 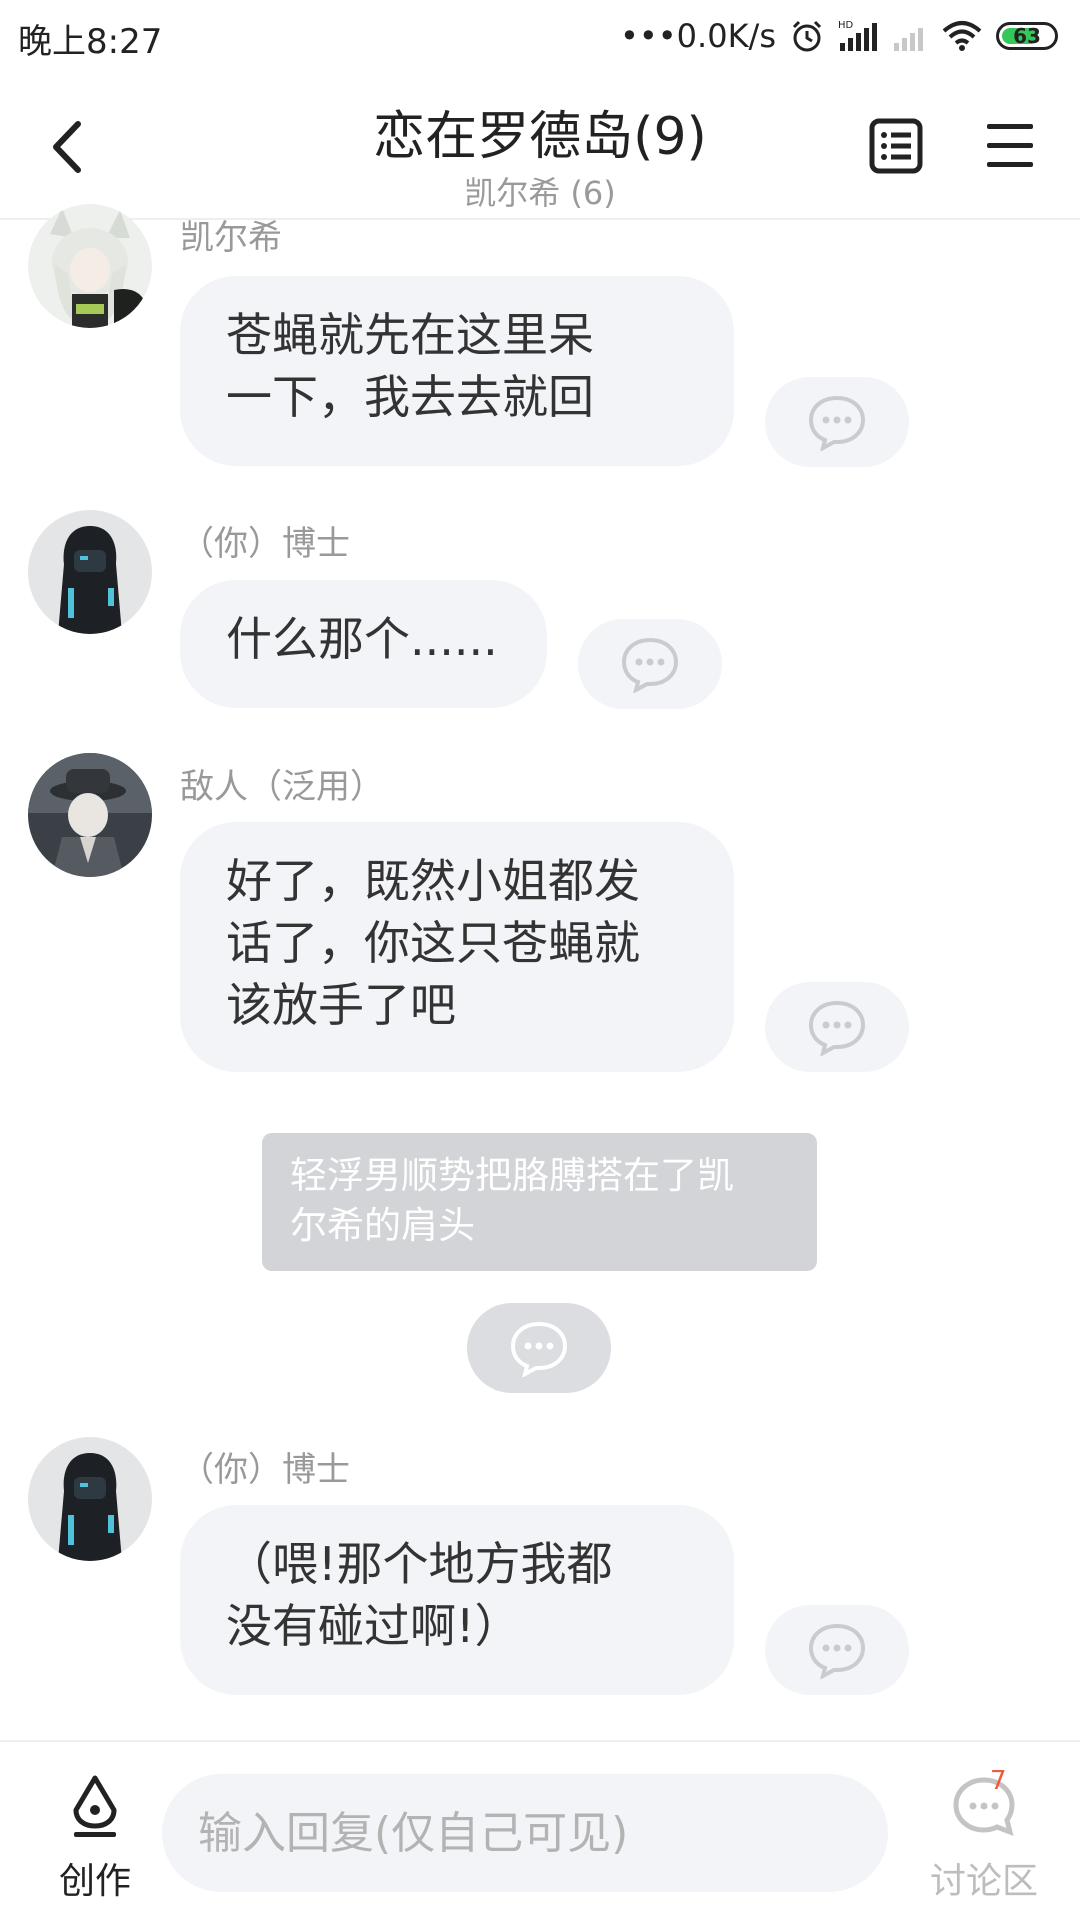 What do you see at coordinates (984, 1839) in the screenshot?
I see `discussion-button: 7 讨论区` at bounding box center [984, 1839].